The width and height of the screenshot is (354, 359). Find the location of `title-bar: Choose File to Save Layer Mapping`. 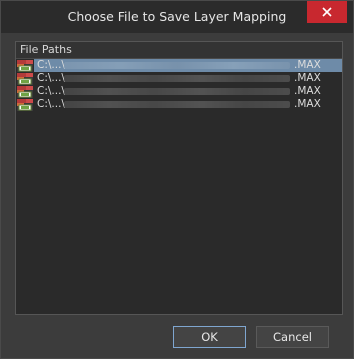

title-bar: Choose File to Save Layer Mapping is located at coordinates (177, 17).